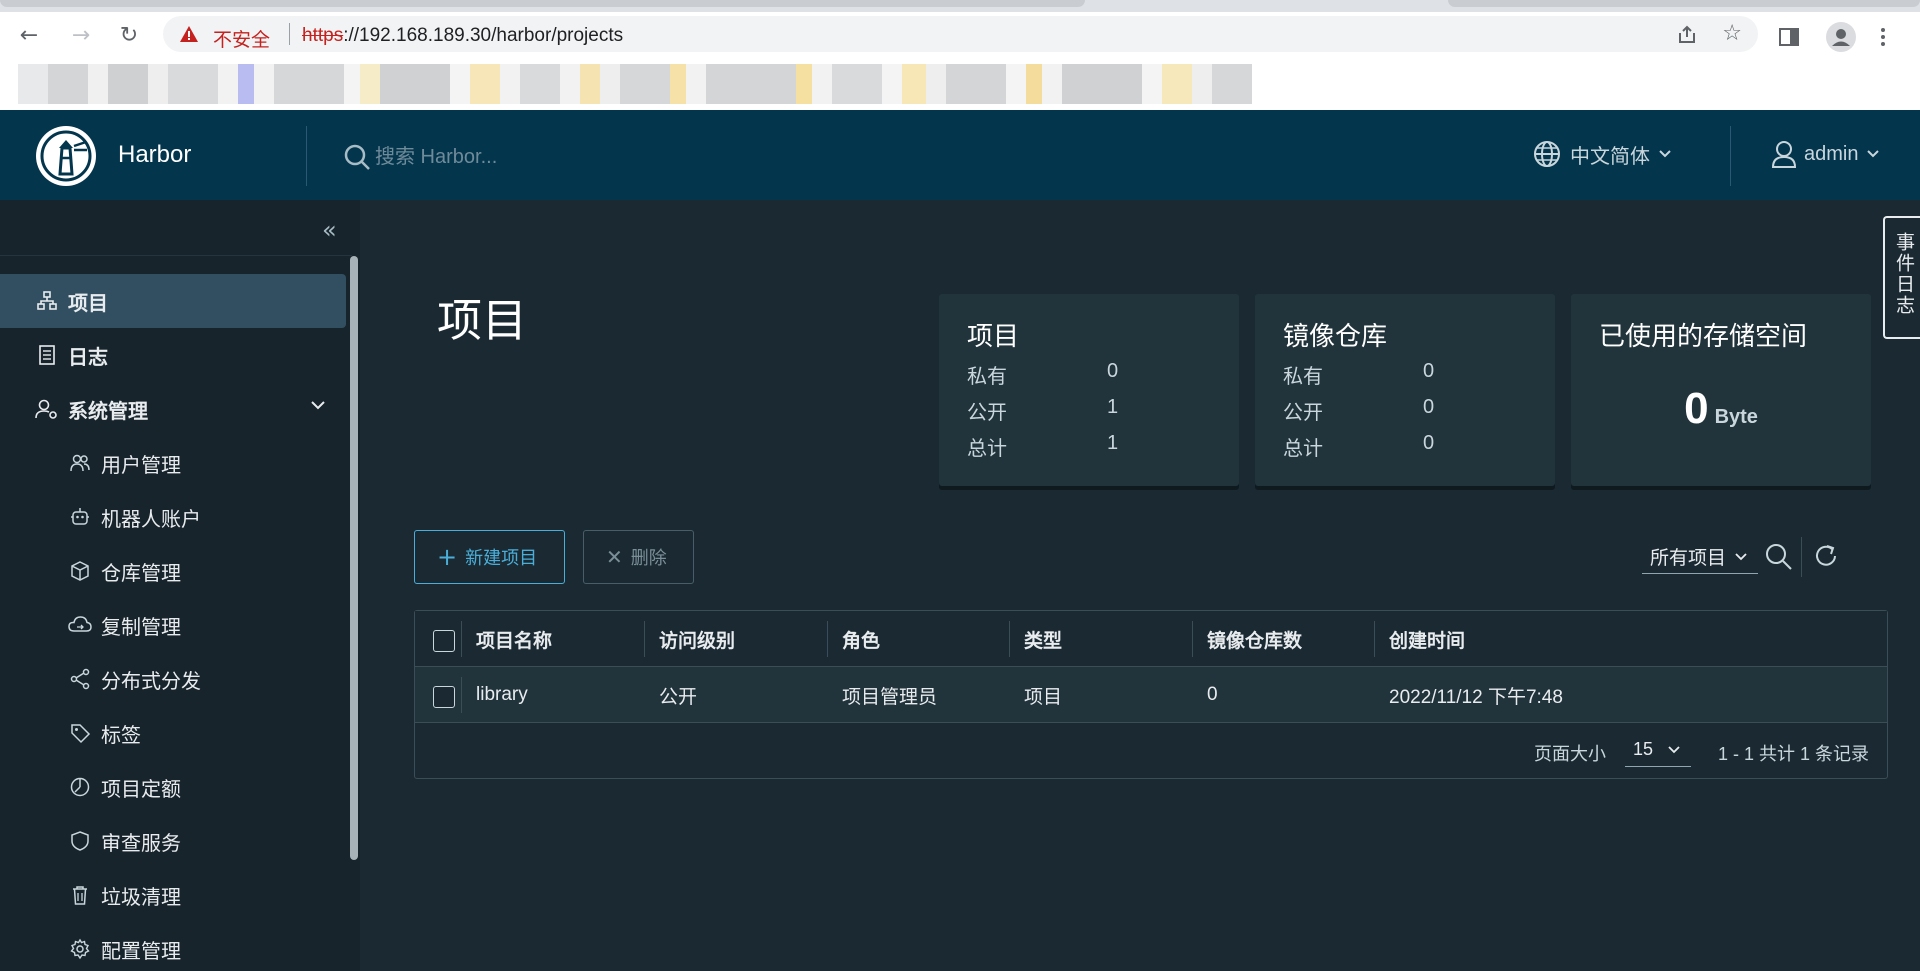  I want to click on delete-button: ✕ 删除, so click(638, 557).